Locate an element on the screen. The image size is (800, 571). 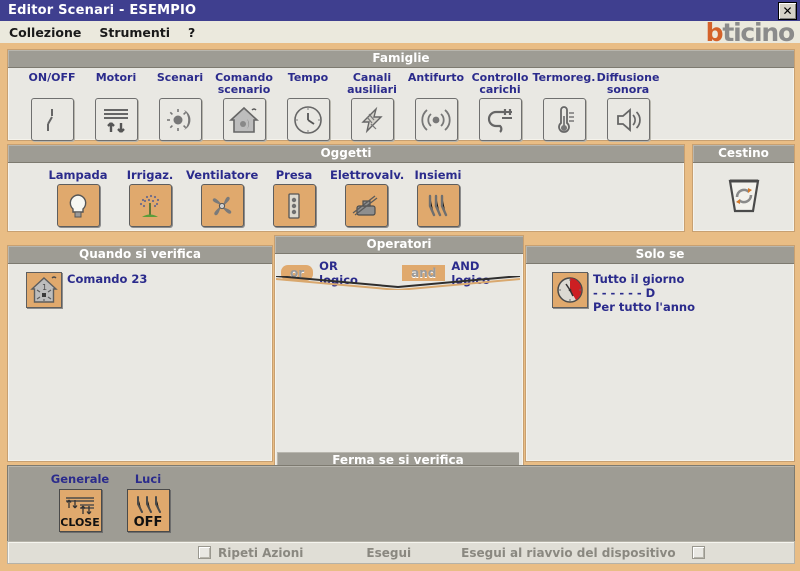
lightning-icon is located at coordinates (372, 119).